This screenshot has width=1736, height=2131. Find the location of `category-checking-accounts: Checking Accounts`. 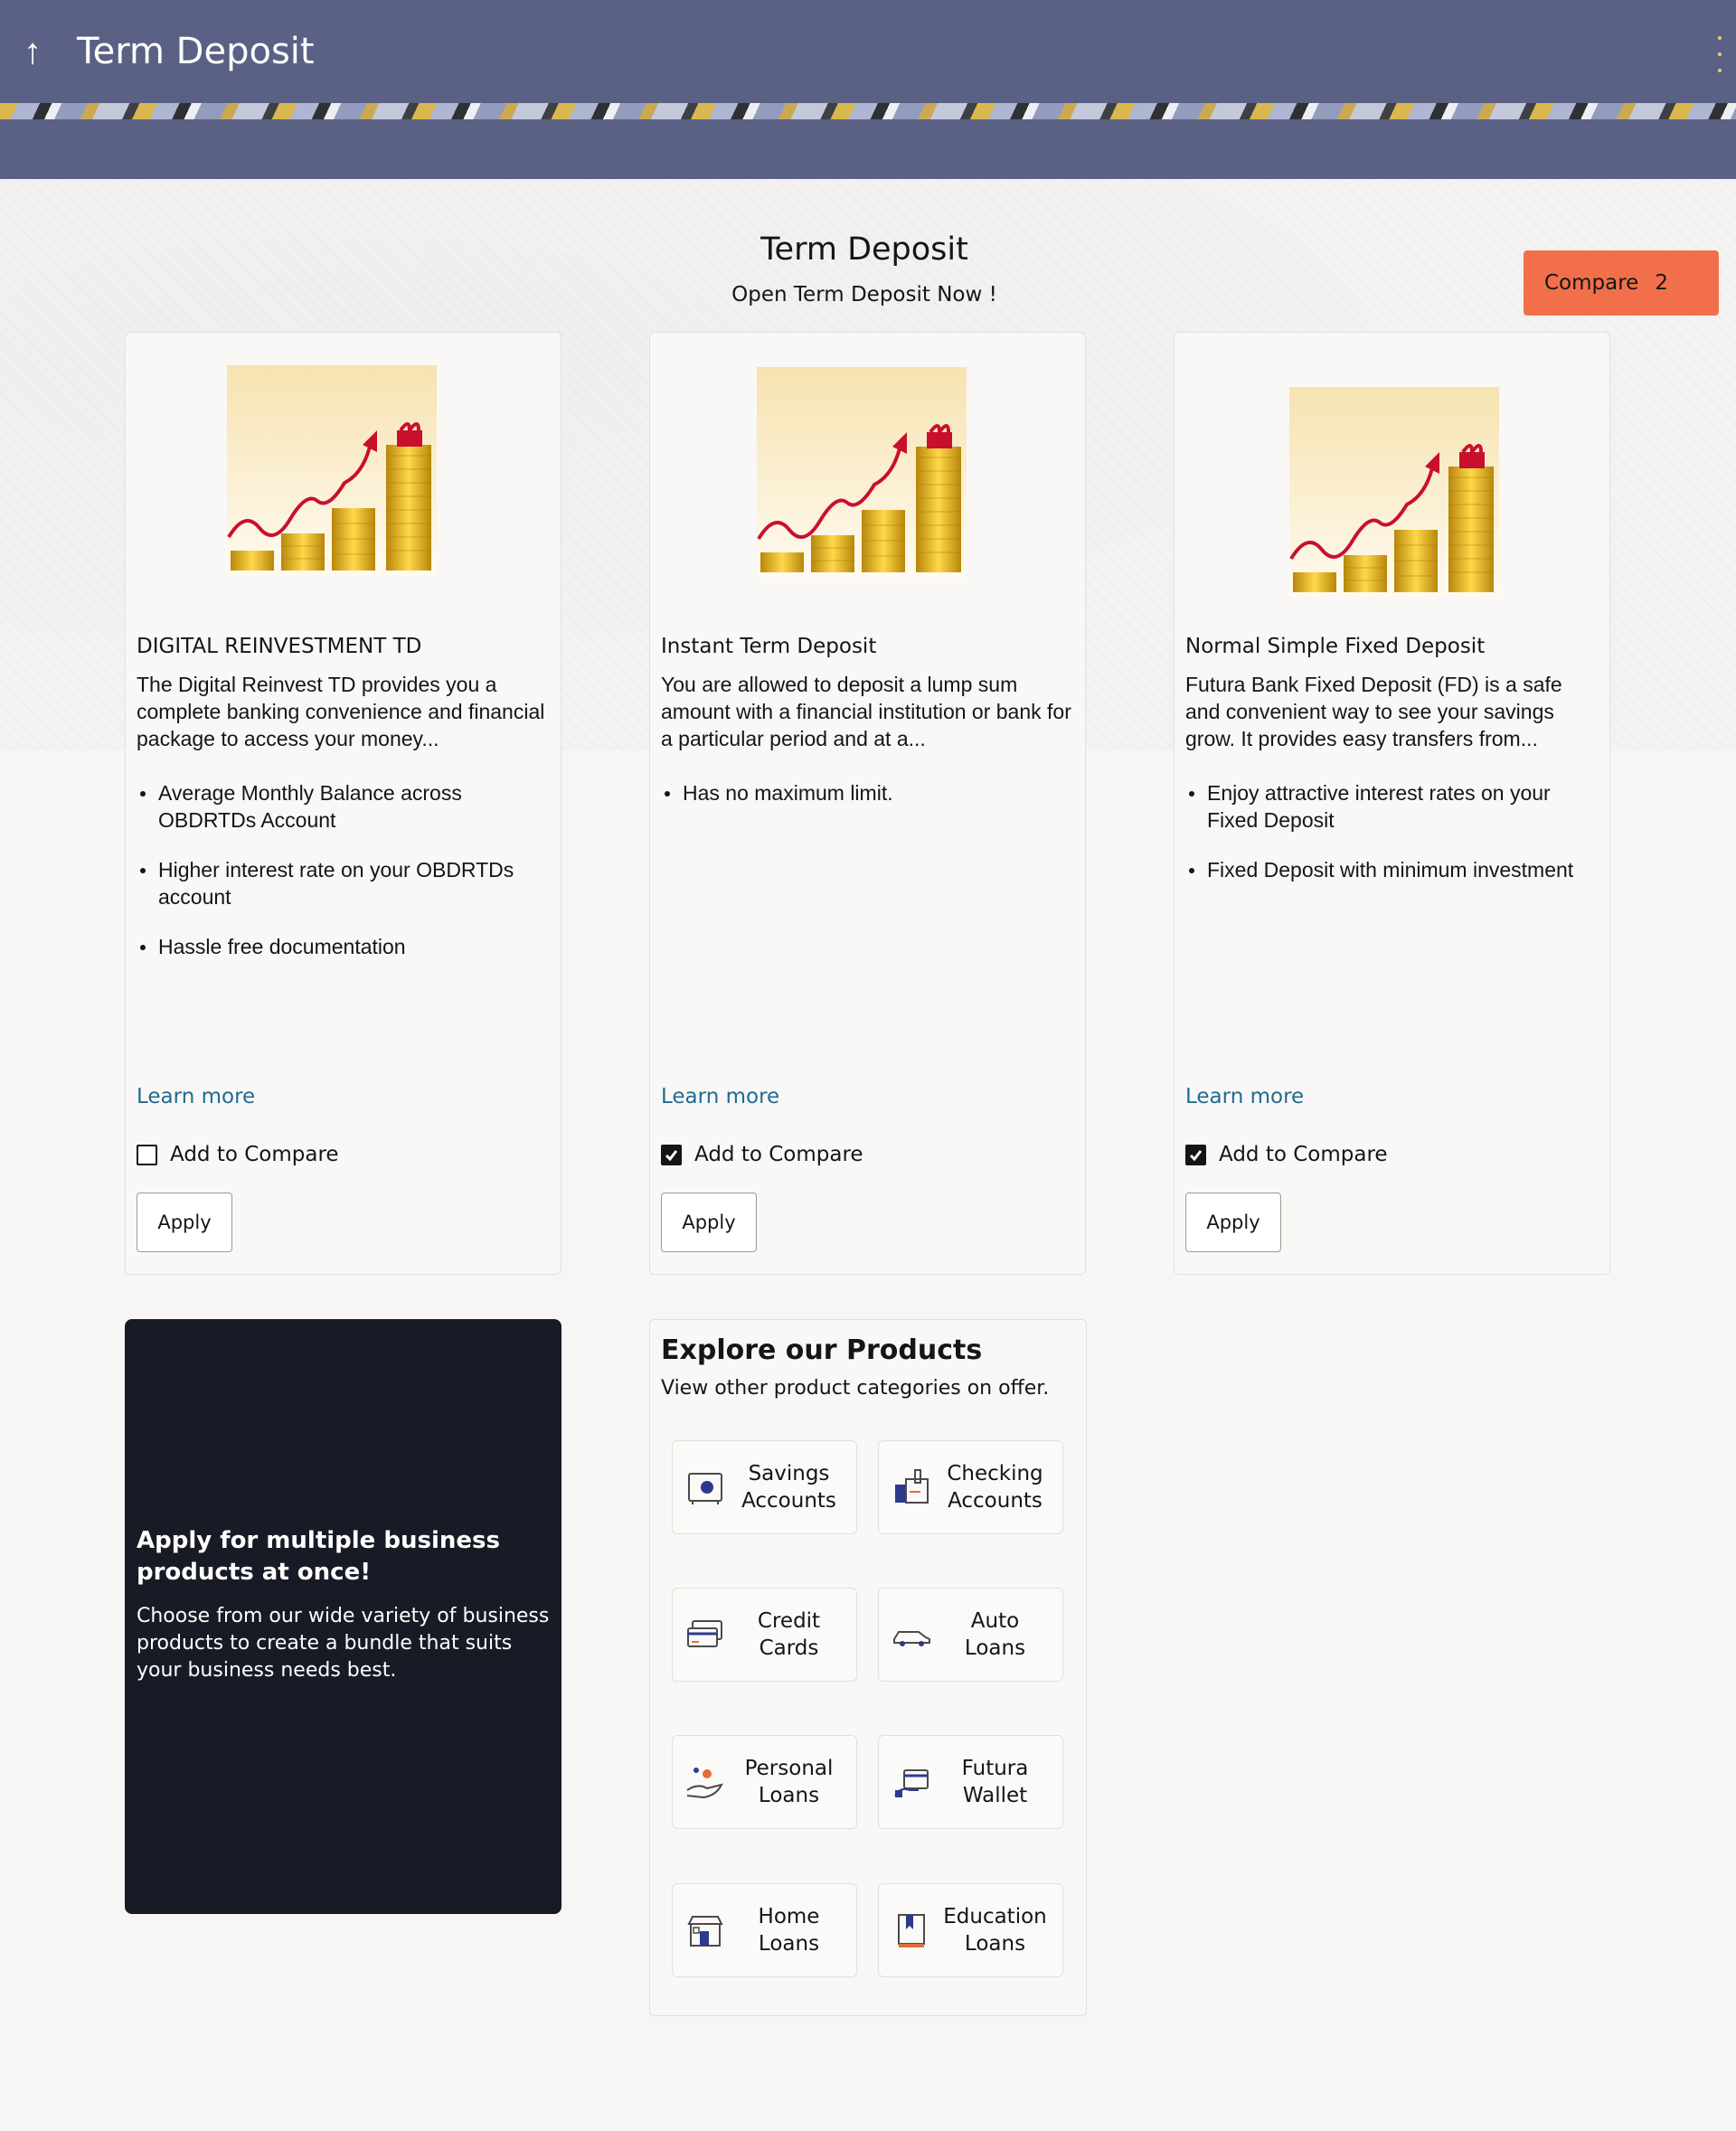

category-checking-accounts: Checking Accounts is located at coordinates (971, 1487).